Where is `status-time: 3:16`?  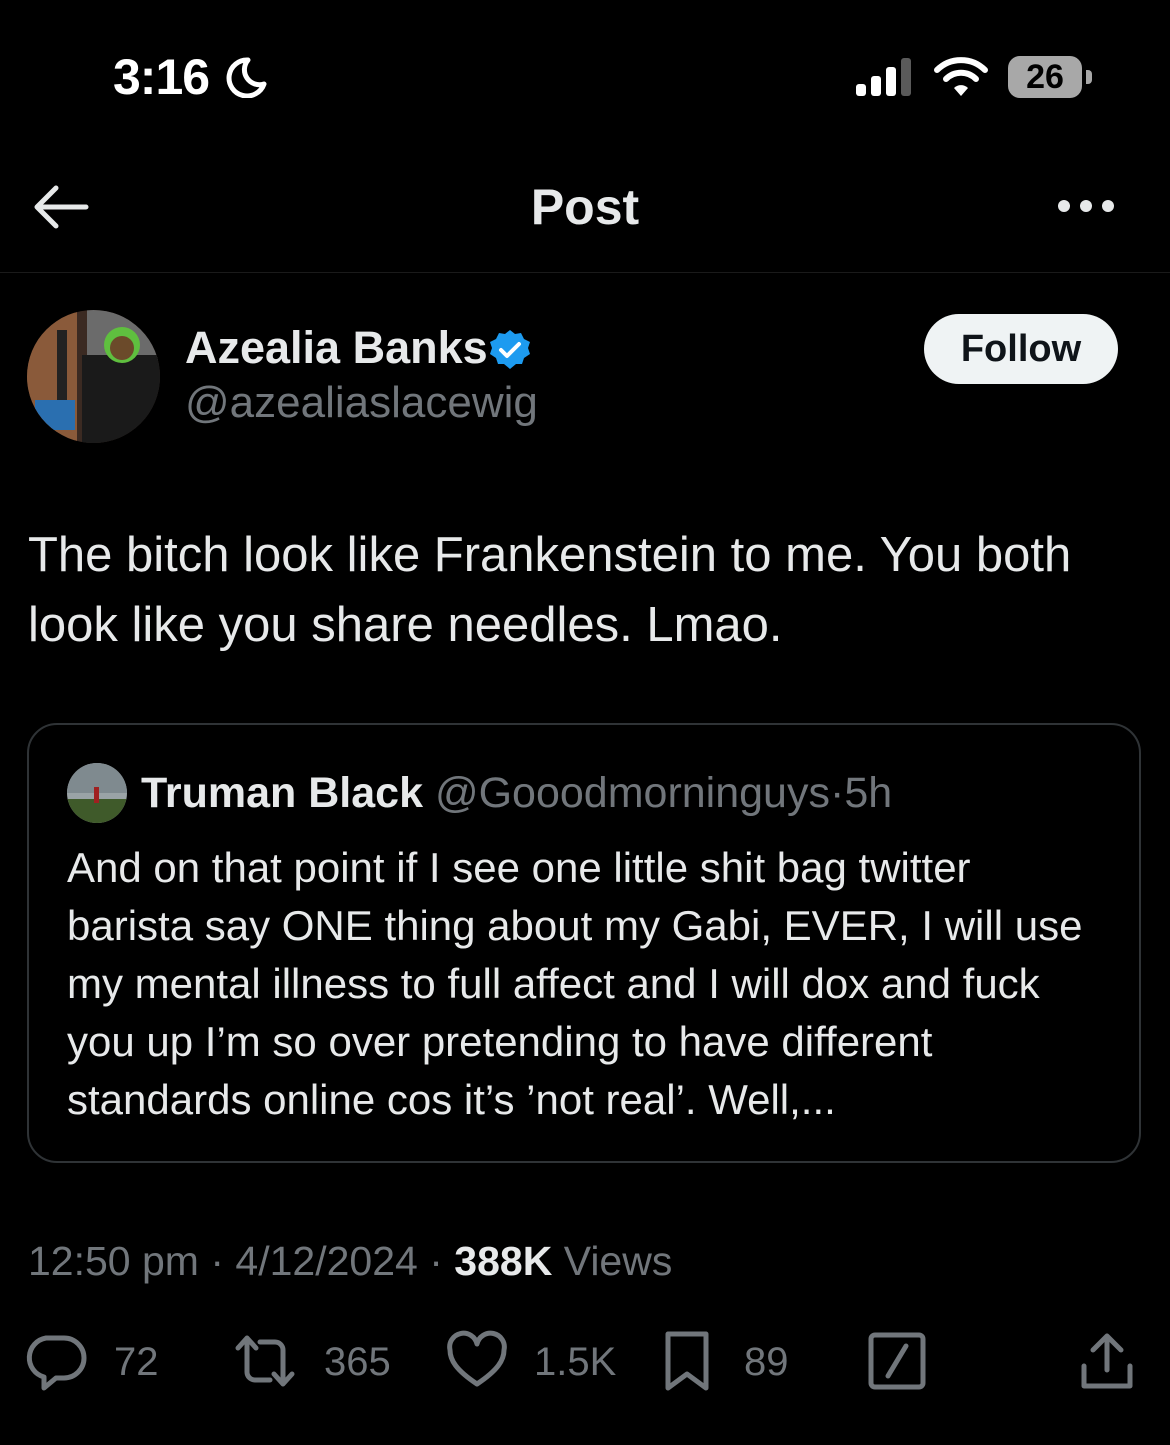
status-time: 3:16 is located at coordinates (161, 77).